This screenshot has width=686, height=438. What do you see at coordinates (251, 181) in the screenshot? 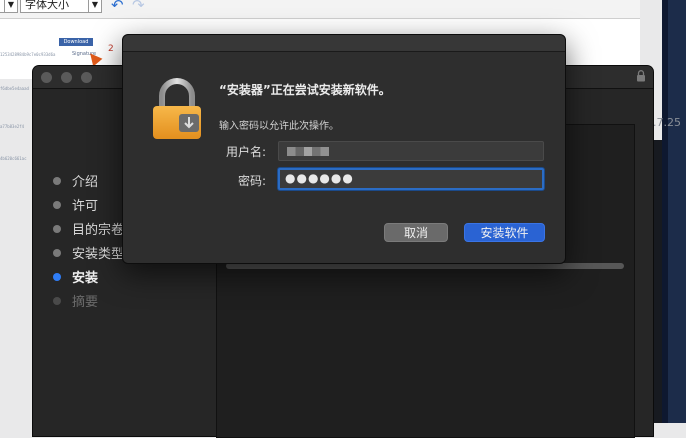
I see `password-label: 密码:` at bounding box center [251, 181].